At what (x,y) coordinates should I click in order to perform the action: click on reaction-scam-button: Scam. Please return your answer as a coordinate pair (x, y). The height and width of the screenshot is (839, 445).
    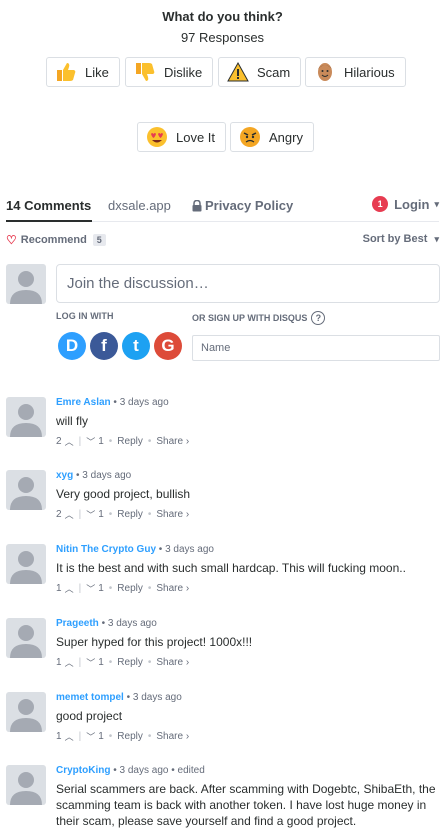
    Looking at the image, I should click on (260, 72).